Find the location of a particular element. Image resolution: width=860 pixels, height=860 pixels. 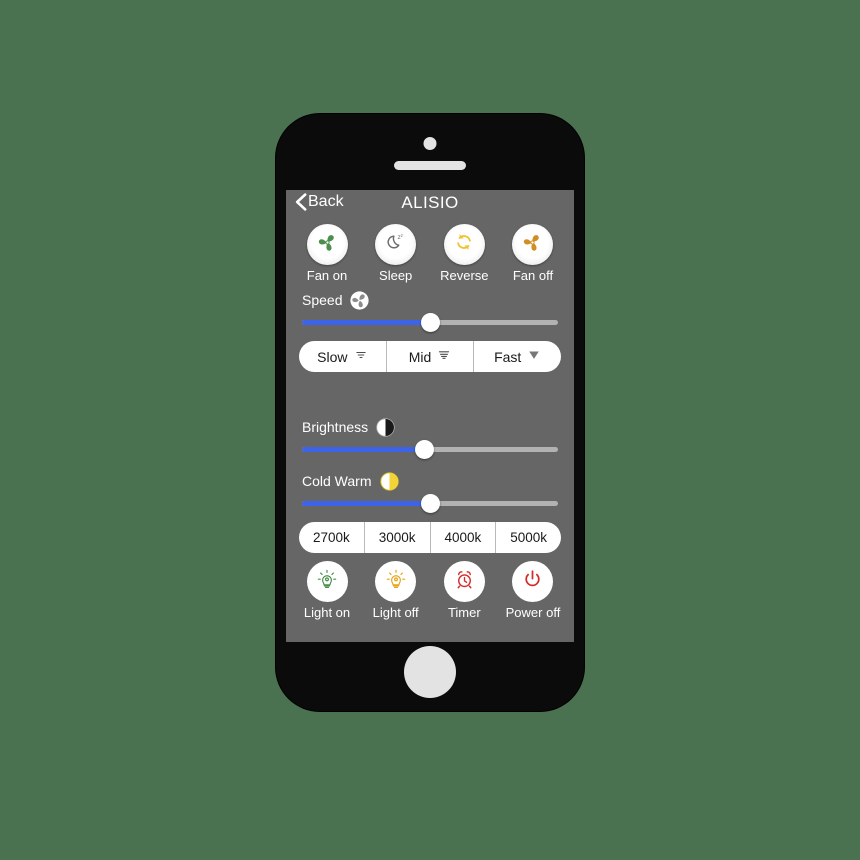

power-icon is located at coordinates (532, 582).